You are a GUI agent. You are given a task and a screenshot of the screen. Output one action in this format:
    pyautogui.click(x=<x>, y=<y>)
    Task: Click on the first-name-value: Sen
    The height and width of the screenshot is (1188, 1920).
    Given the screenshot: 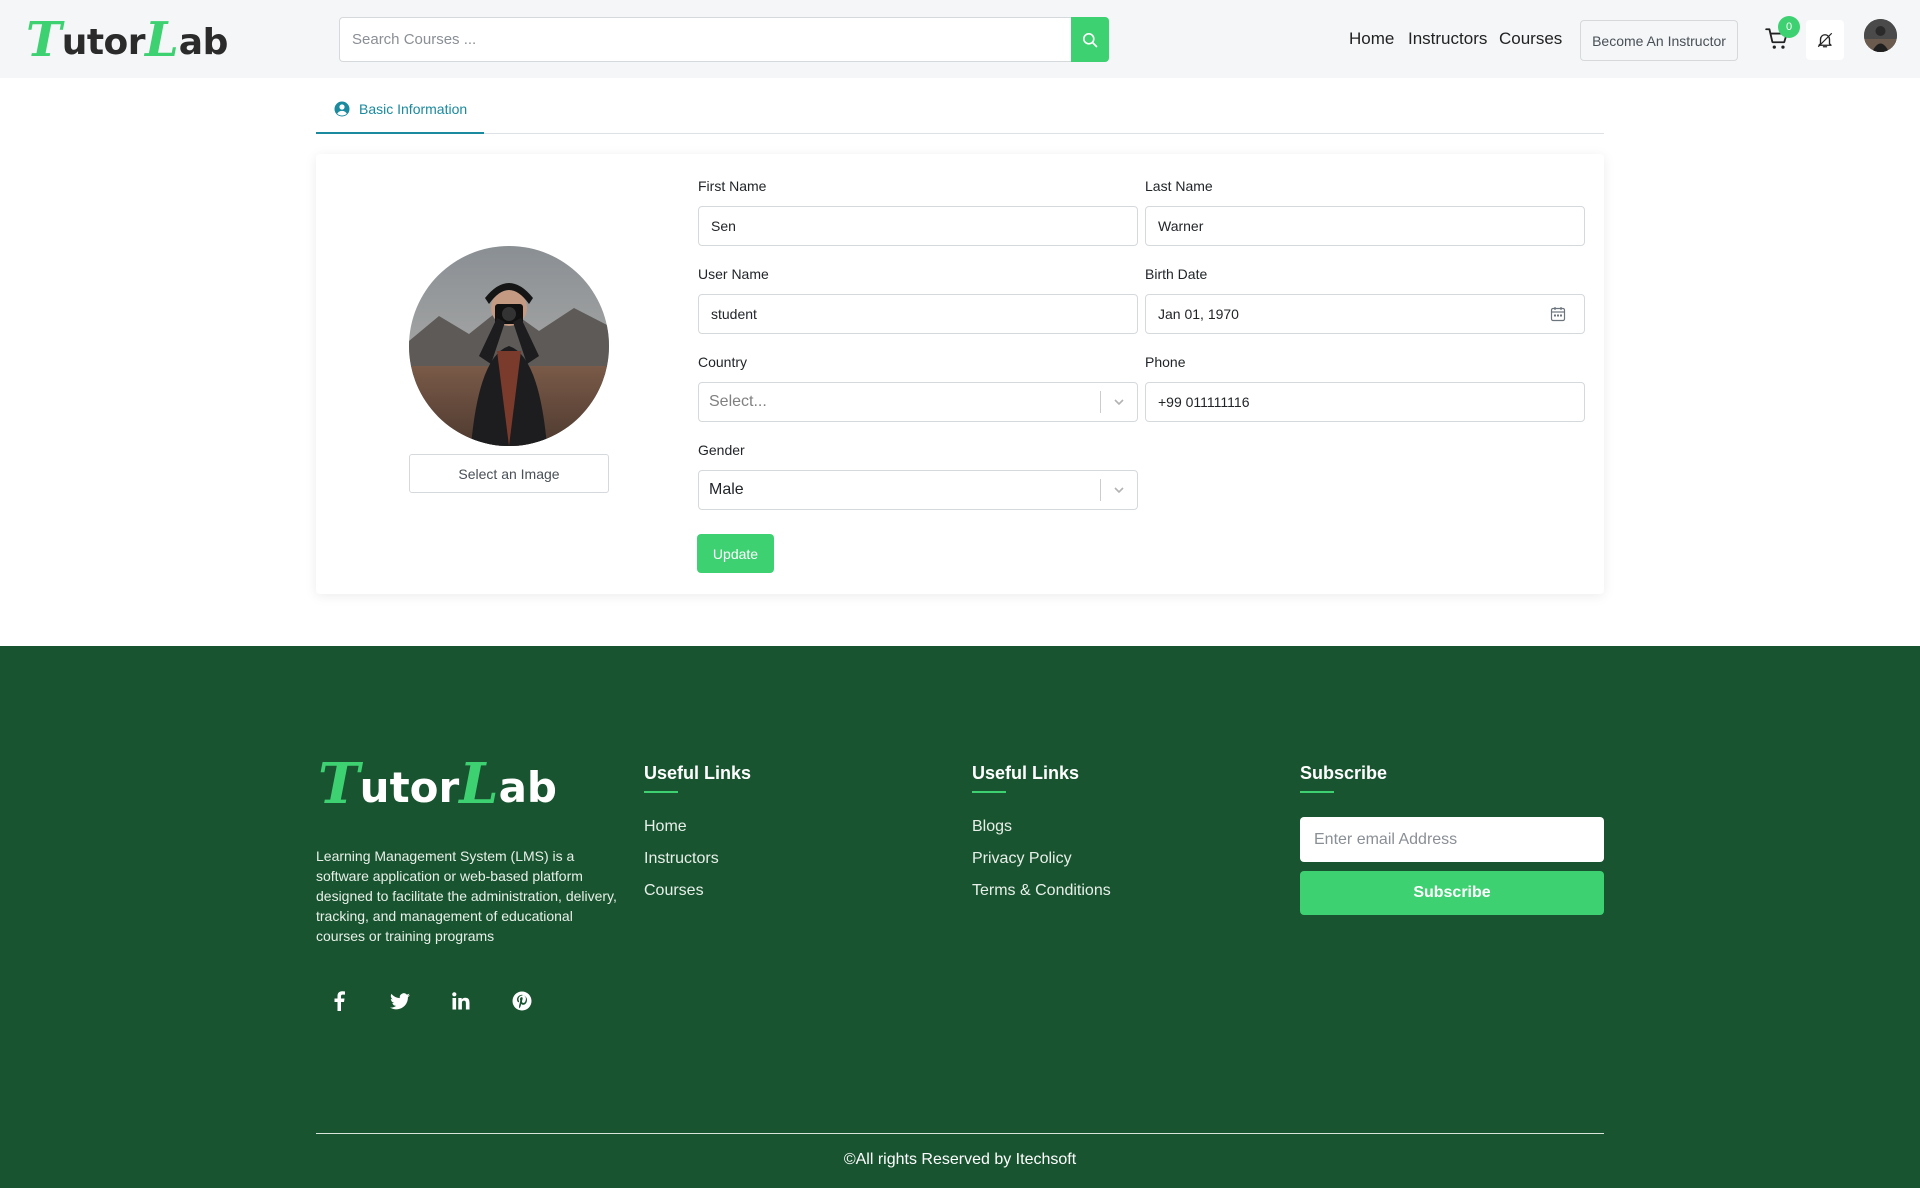 What is the action you would take?
    pyautogui.click(x=723, y=226)
    